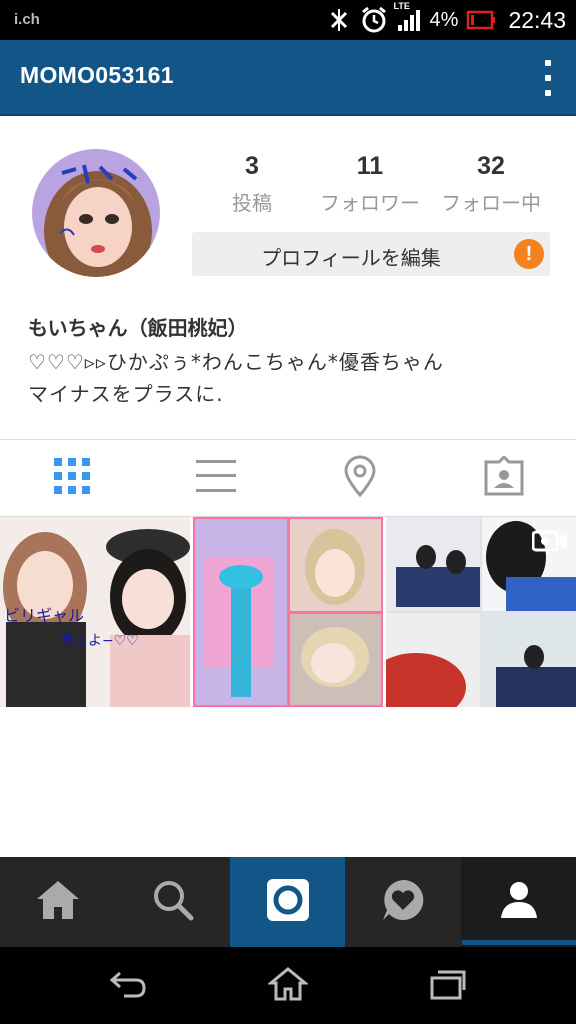 This screenshot has width=576, height=1024. What do you see at coordinates (252, 166) in the screenshot?
I see `posts-count: 3` at bounding box center [252, 166].